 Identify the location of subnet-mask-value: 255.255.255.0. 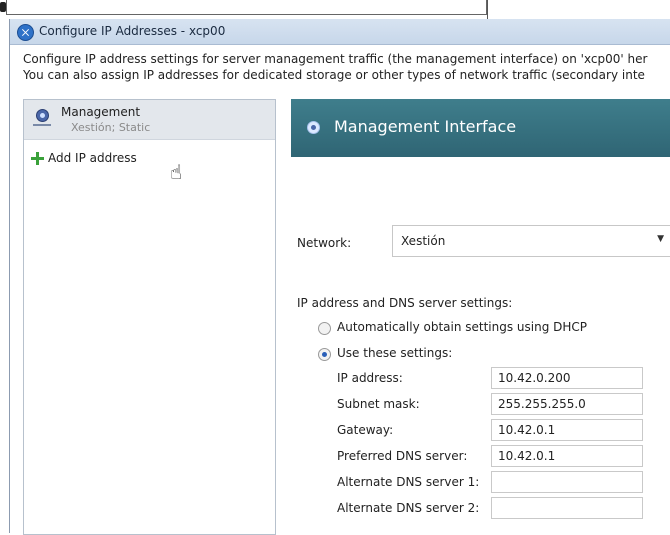
(542, 404).